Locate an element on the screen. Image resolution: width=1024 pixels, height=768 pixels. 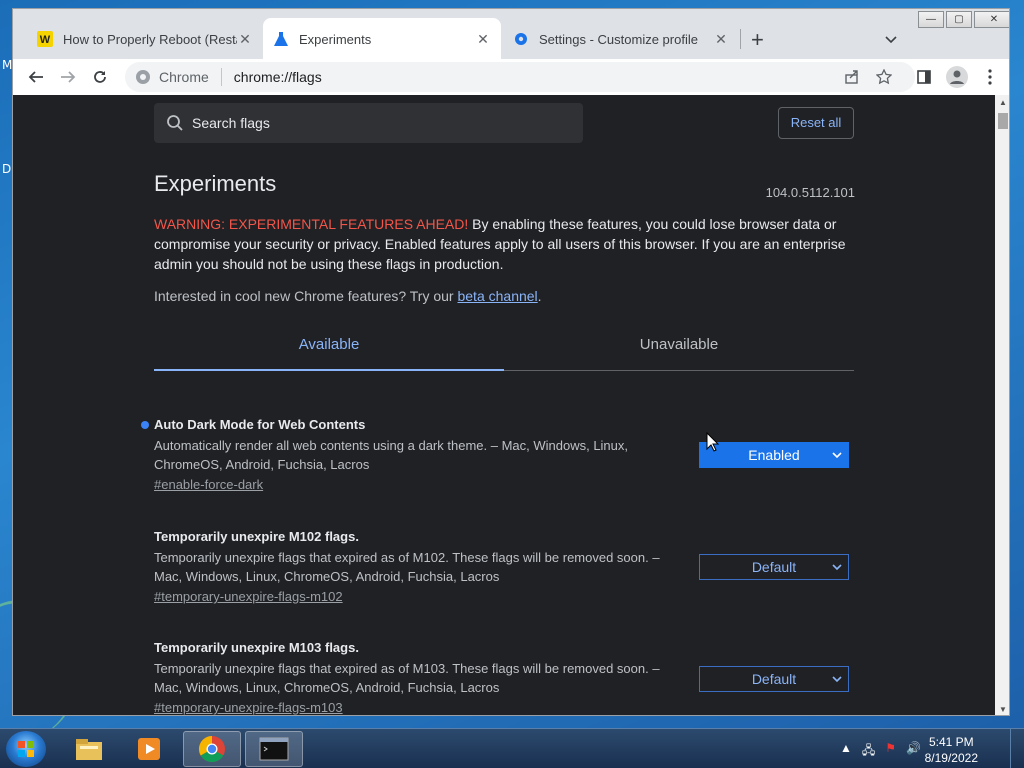
flag-tabs: Available Unavailable is located at coordinates (504, 348).